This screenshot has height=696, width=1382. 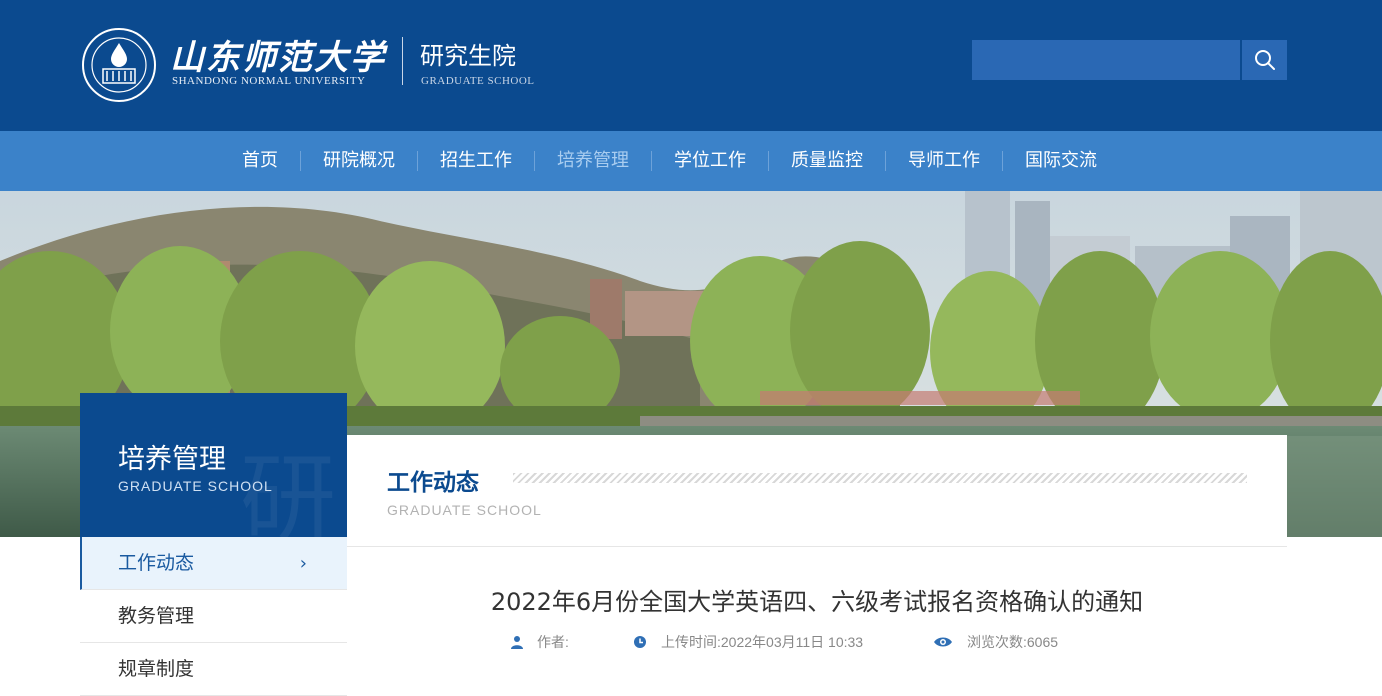 What do you see at coordinates (762, 642) in the screenshot?
I see `upload-time-label: 上传时间:2022年03月11日 10:33` at bounding box center [762, 642].